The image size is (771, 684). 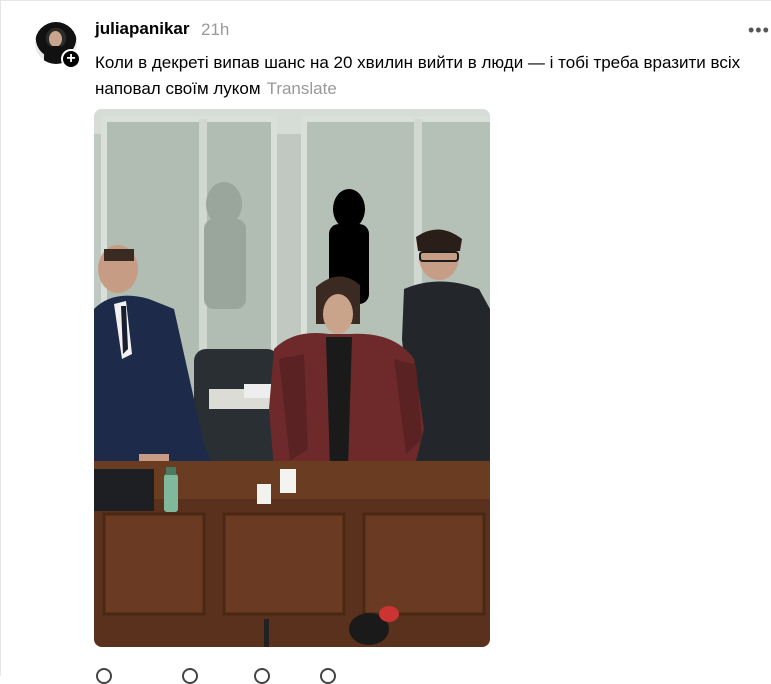 What do you see at coordinates (244, 676) in the screenshot?
I see `action-bar` at bounding box center [244, 676].